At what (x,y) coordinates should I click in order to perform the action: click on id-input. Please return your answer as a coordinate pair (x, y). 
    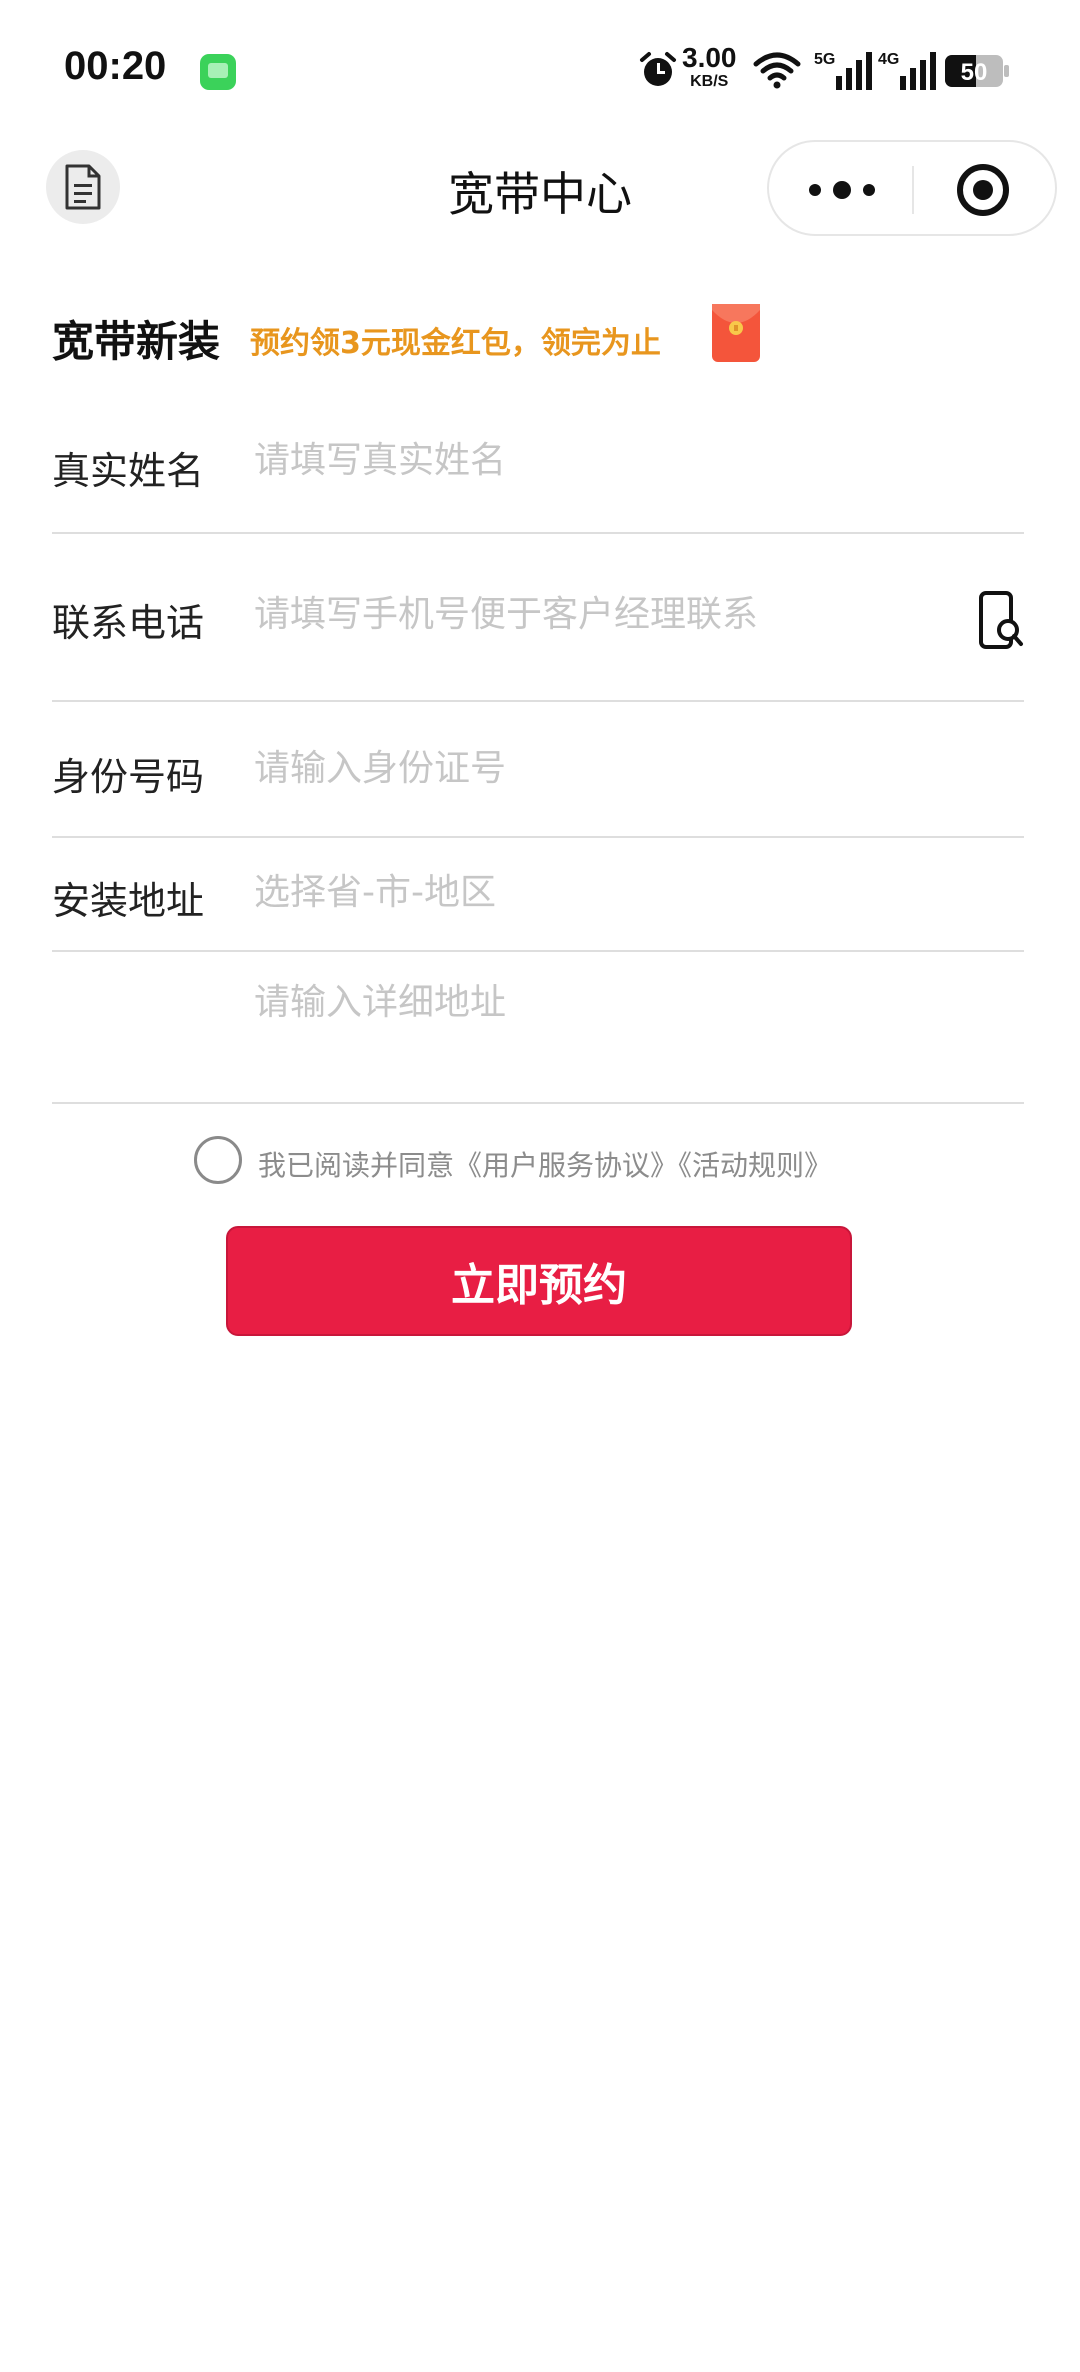
    Looking at the image, I should click on (604, 768).